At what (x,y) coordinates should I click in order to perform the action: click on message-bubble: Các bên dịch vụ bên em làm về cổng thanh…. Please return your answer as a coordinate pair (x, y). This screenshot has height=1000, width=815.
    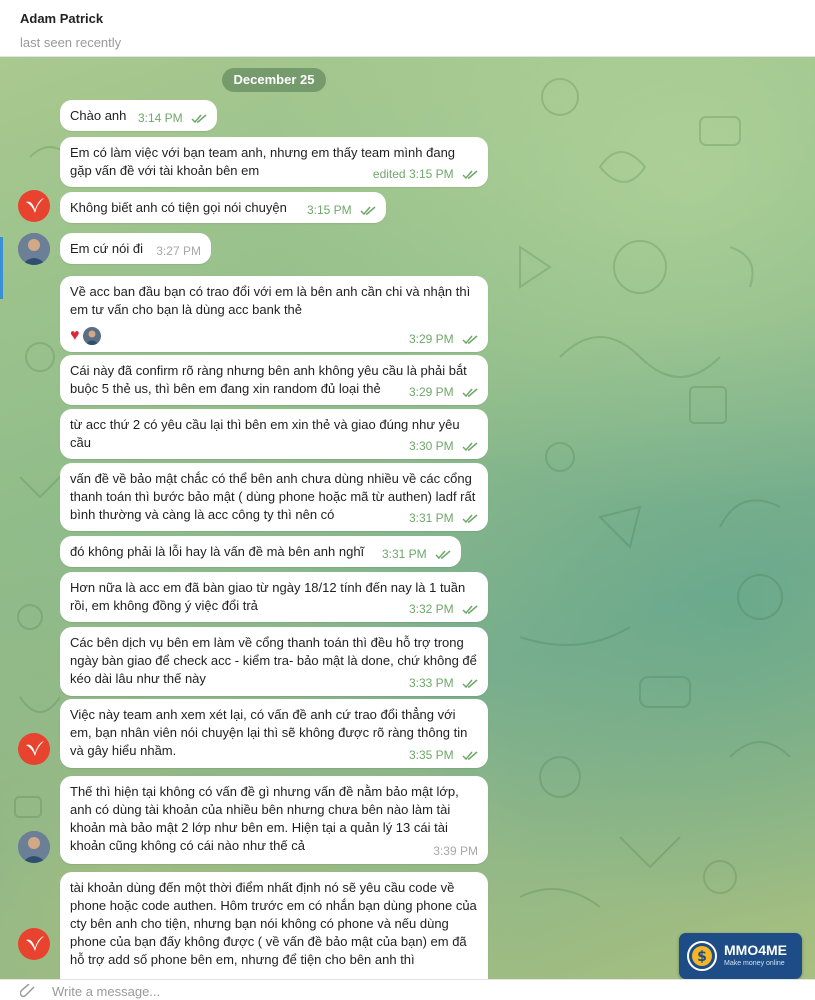
    Looking at the image, I should click on (274, 661).